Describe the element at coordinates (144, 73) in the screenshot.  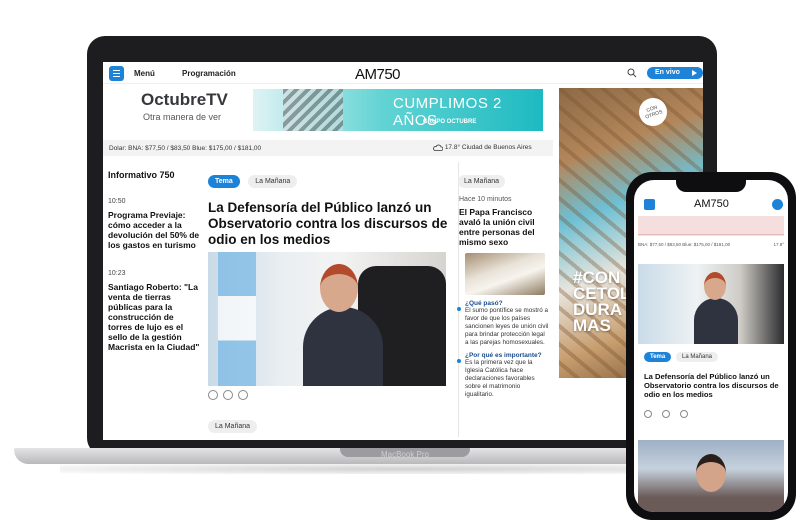
I see `menu-link: Menú` at that location.